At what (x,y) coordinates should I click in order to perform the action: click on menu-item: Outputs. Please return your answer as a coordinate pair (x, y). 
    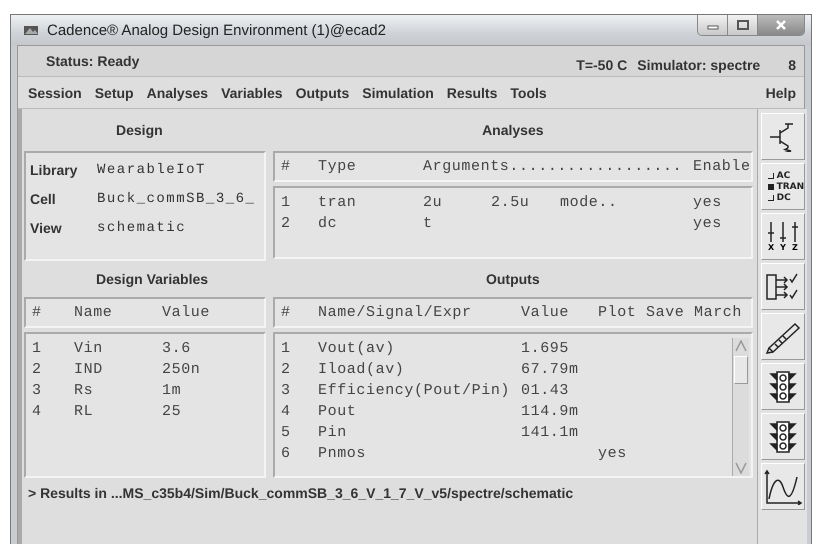
    Looking at the image, I should click on (323, 92).